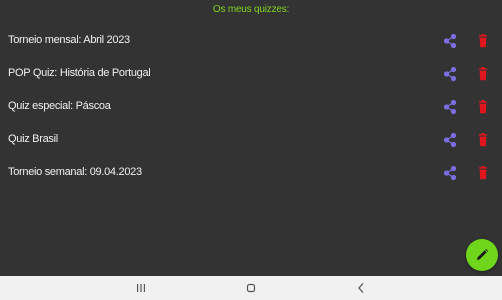 The image size is (502, 300). I want to click on home-button, so click(251, 288).